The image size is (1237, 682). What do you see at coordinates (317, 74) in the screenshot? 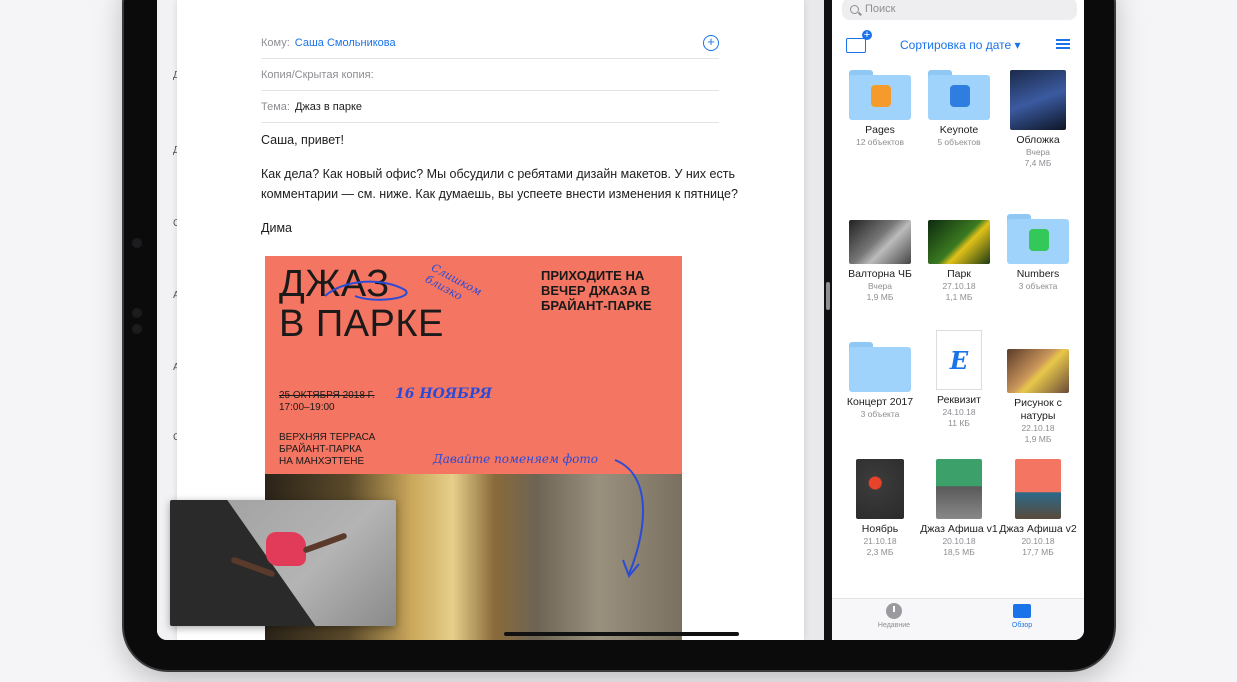
I see `cc-label: Копия/Скрытая копия:` at bounding box center [317, 74].